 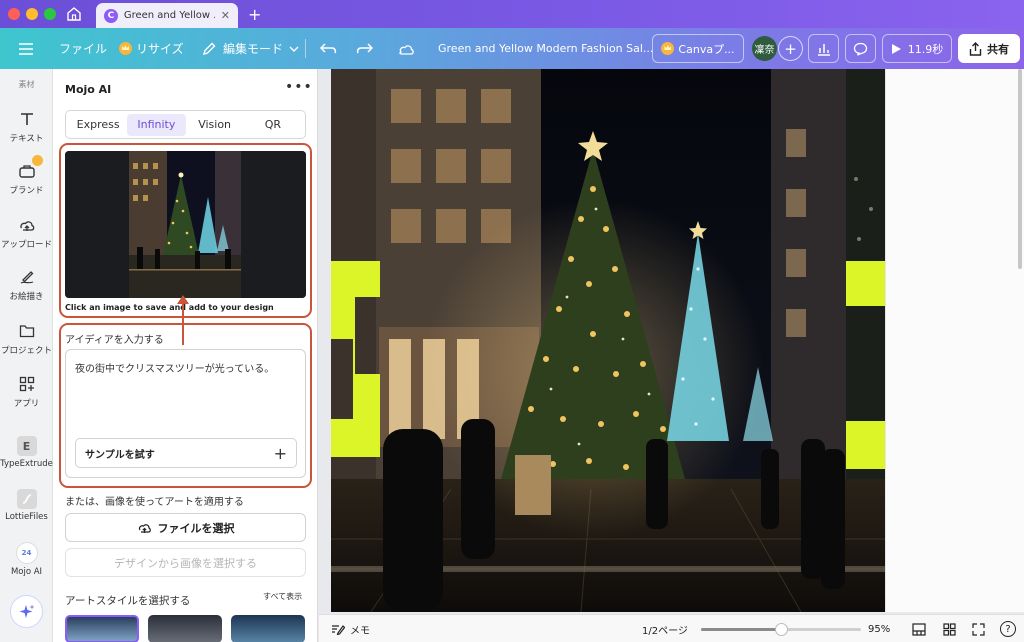 I want to click on choose-file-button: ファイルを選択, so click(x=185, y=527).